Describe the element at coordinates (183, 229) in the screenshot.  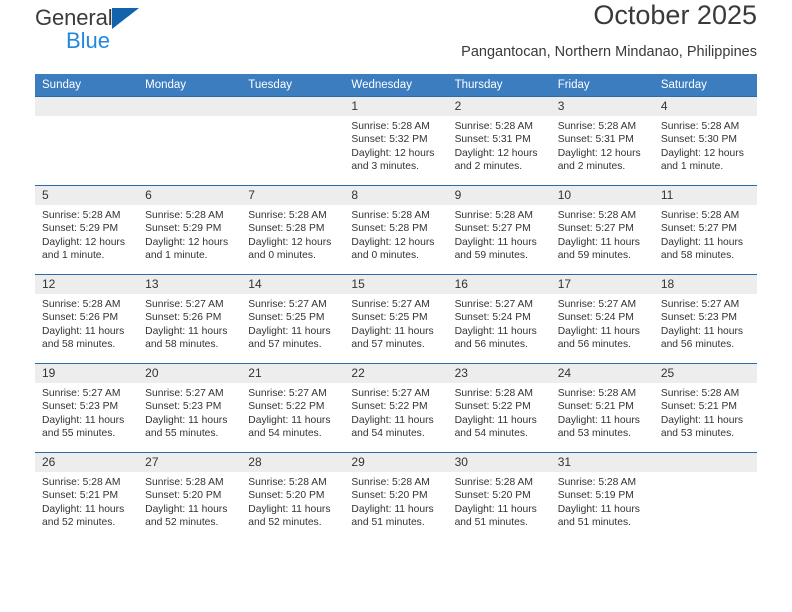
I see `sunset-text: Sunset: 5:29 PM` at that location.